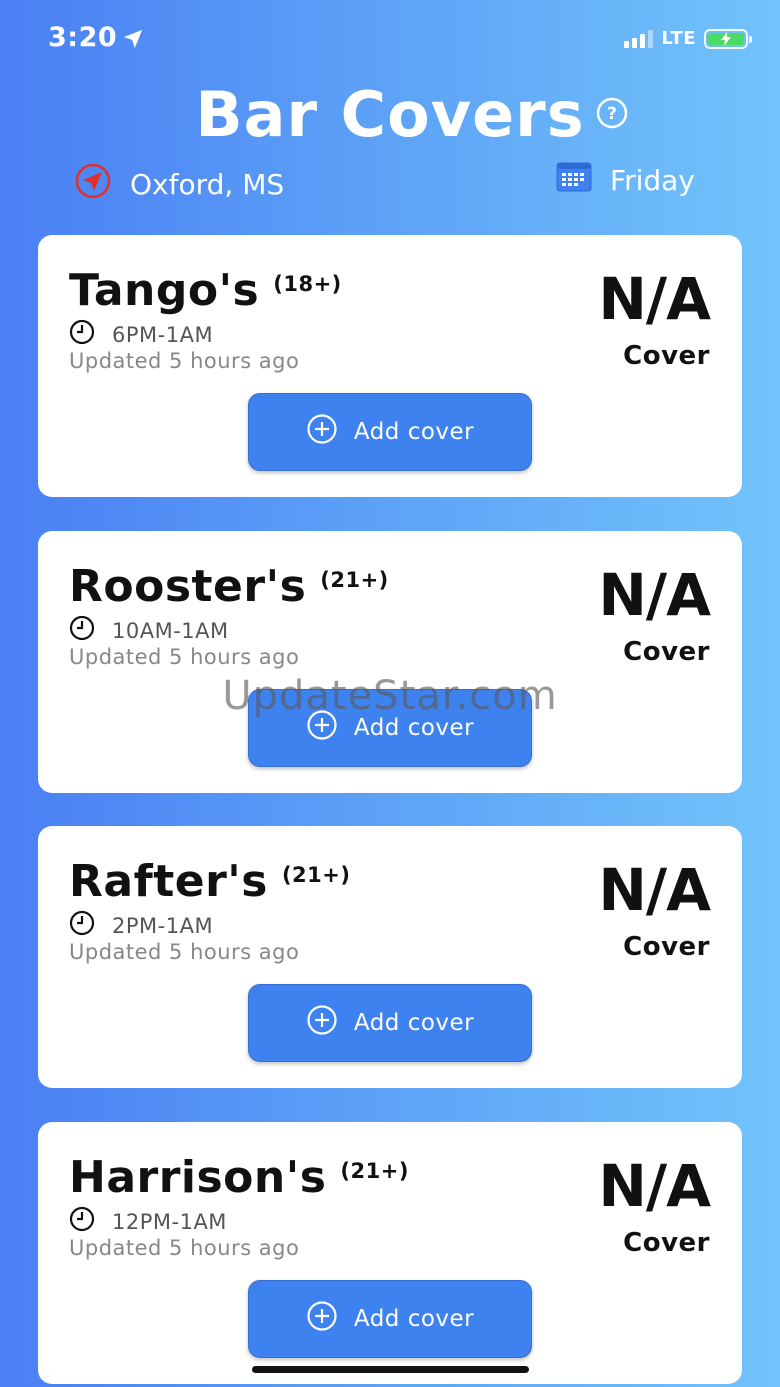  What do you see at coordinates (390, 39) in the screenshot?
I see `status-bar: 3:20 LTE` at bounding box center [390, 39].